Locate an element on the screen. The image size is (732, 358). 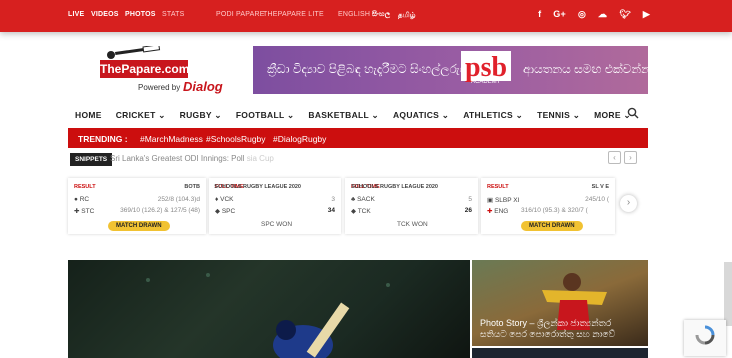
team-name: SPC is located at coordinates (228, 211).